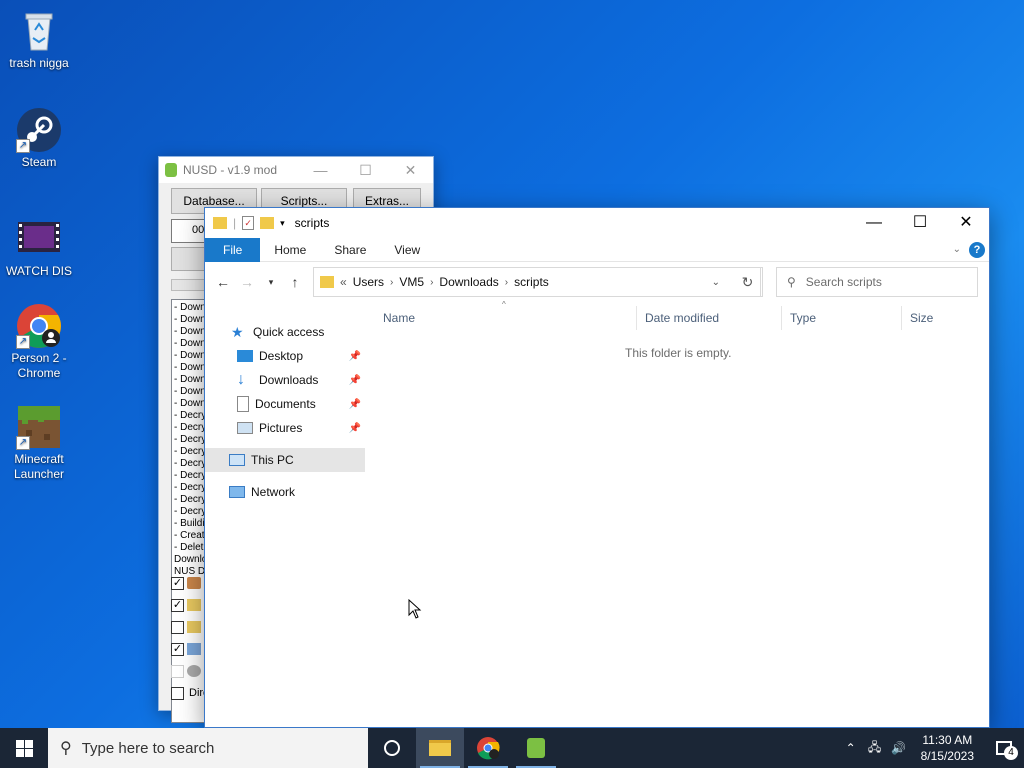  Describe the element at coordinates (248, 223) in the screenshot. I see `properties-icon: ✓` at that location.